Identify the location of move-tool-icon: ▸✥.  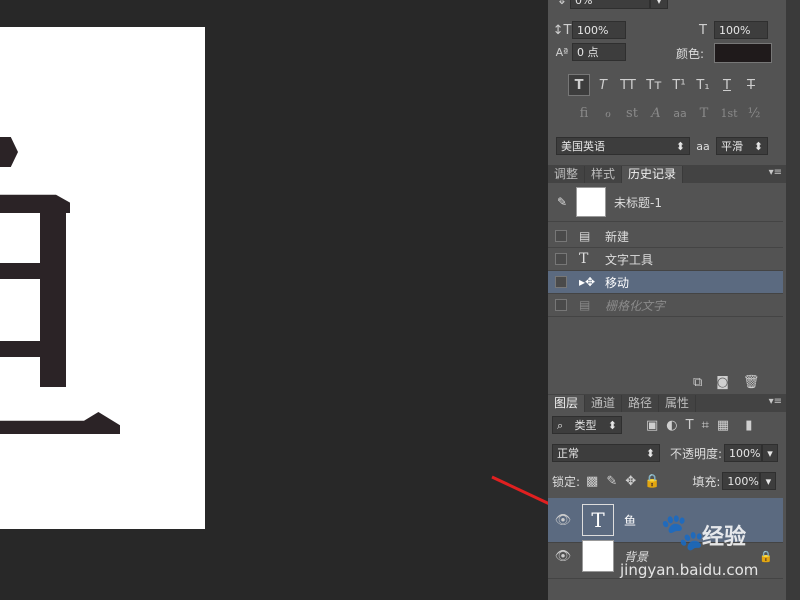
(587, 282).